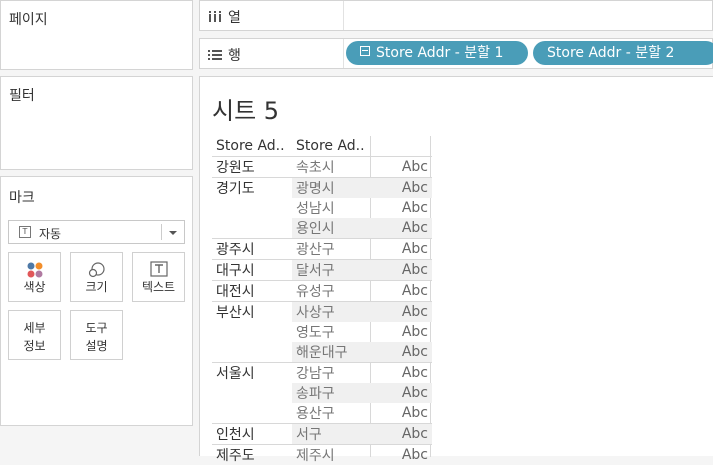 The image size is (713, 465). What do you see at coordinates (332, 455) in the screenshot?
I see `row-header-split-2: 제주시` at bounding box center [332, 455].